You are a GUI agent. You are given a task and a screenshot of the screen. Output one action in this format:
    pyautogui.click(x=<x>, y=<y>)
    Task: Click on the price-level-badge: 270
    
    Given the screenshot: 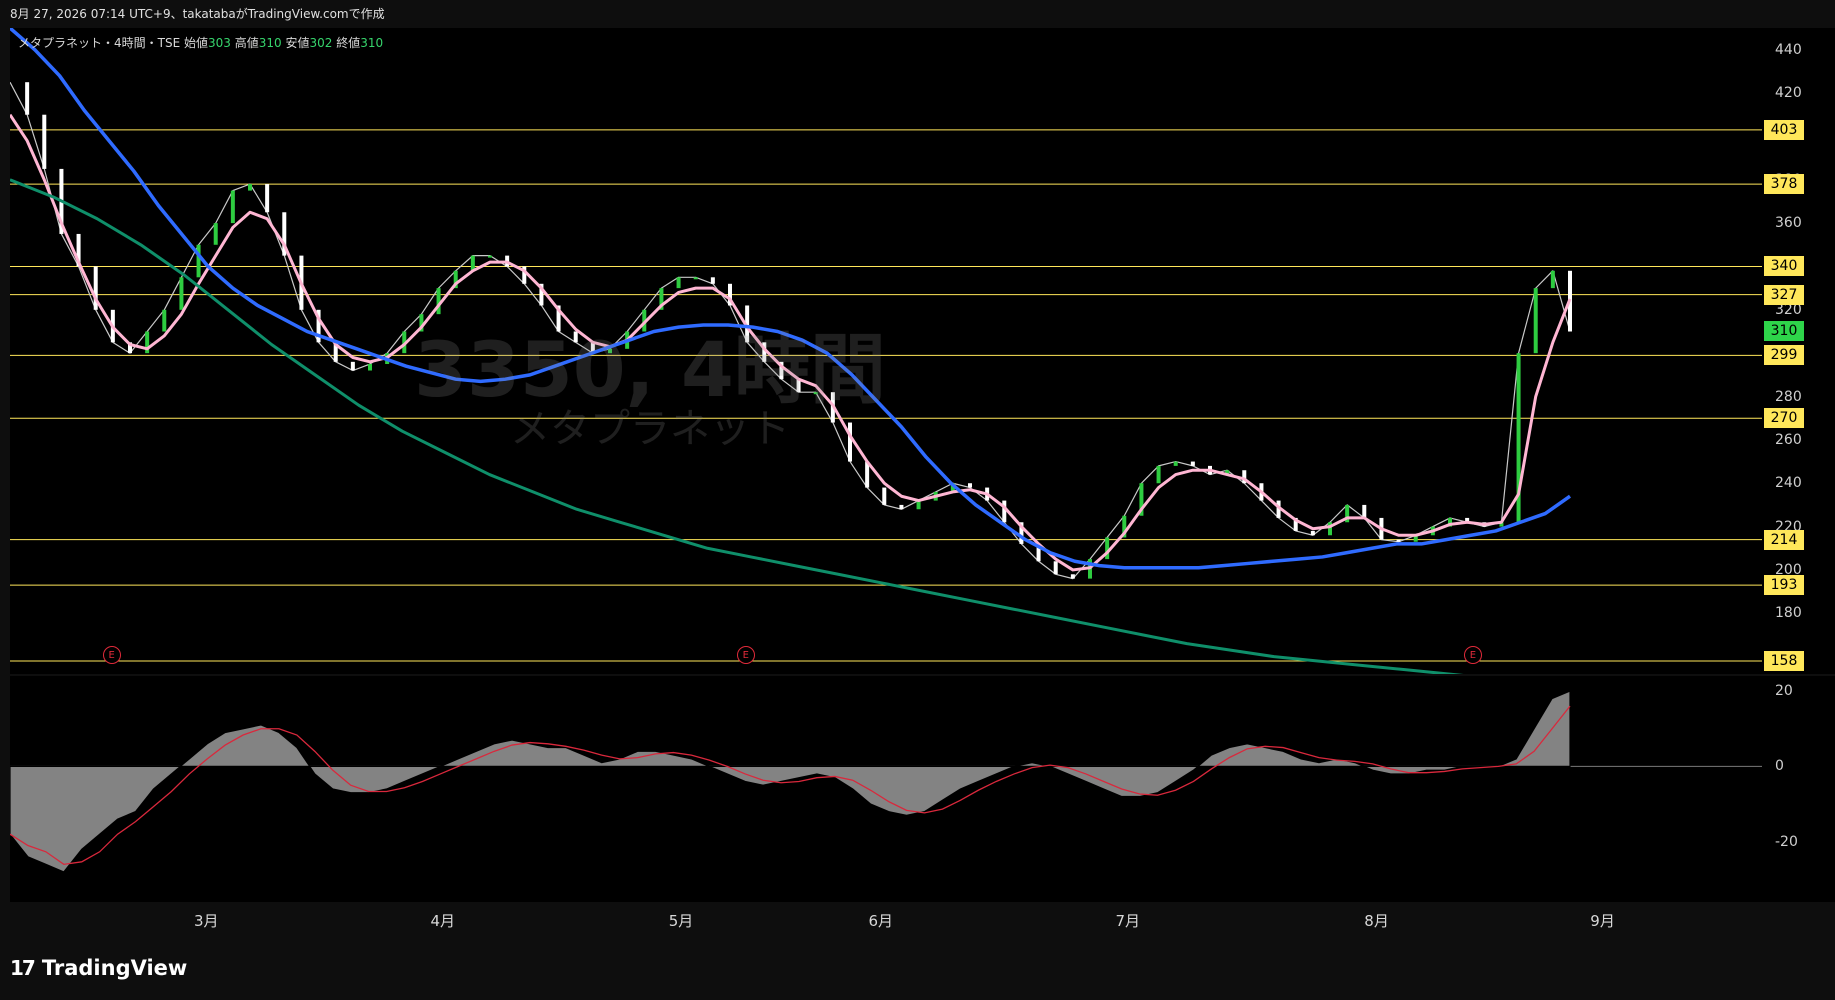 What is the action you would take?
    pyautogui.click(x=1784, y=418)
    